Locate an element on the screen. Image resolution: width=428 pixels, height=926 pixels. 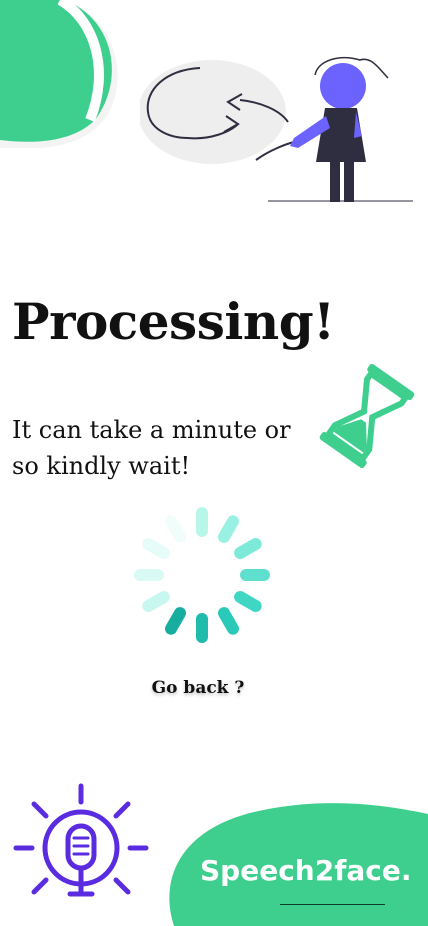
microphone-icon is located at coordinates (81, 840).